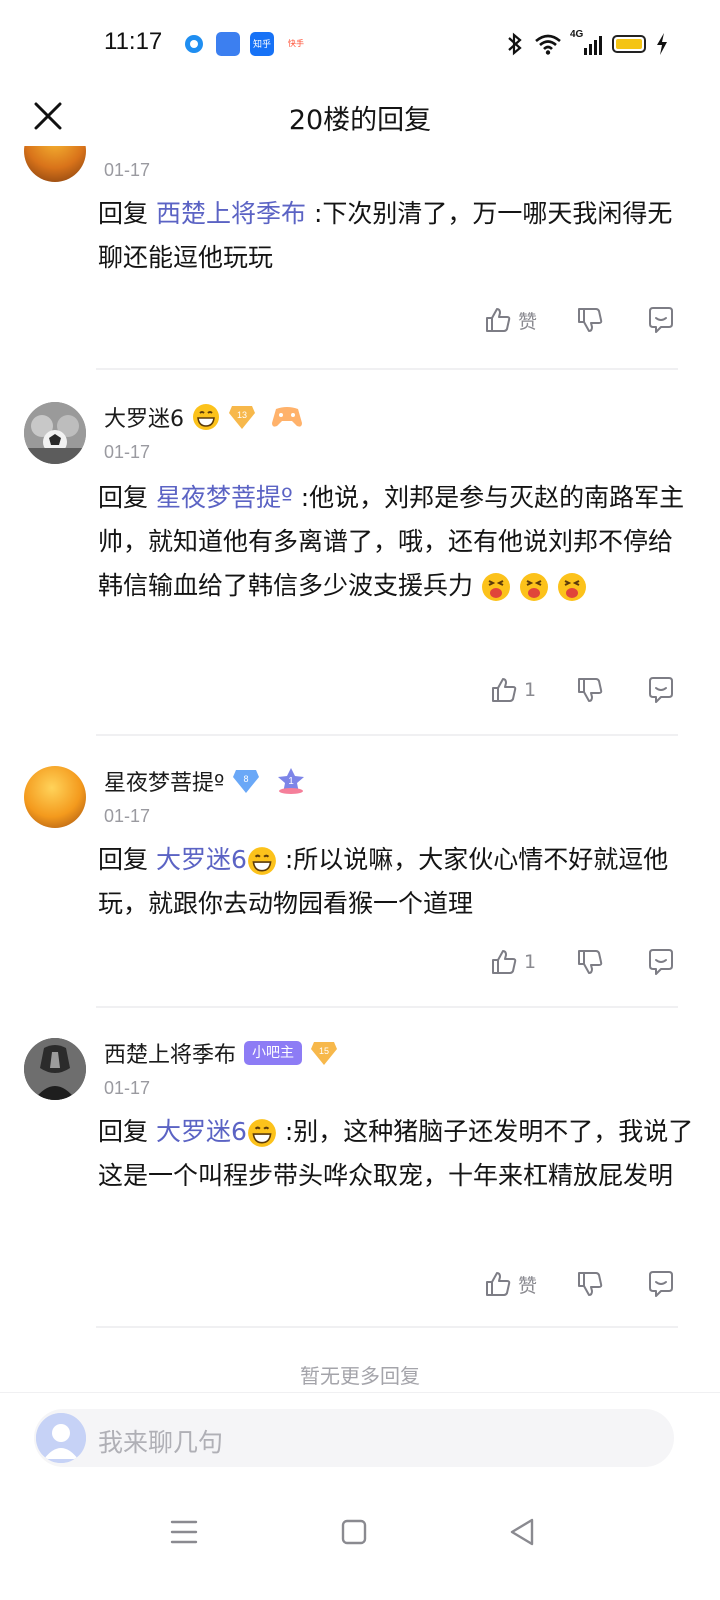 The width and height of the screenshot is (720, 1600). I want to click on level-badge: 8, so click(246, 781).